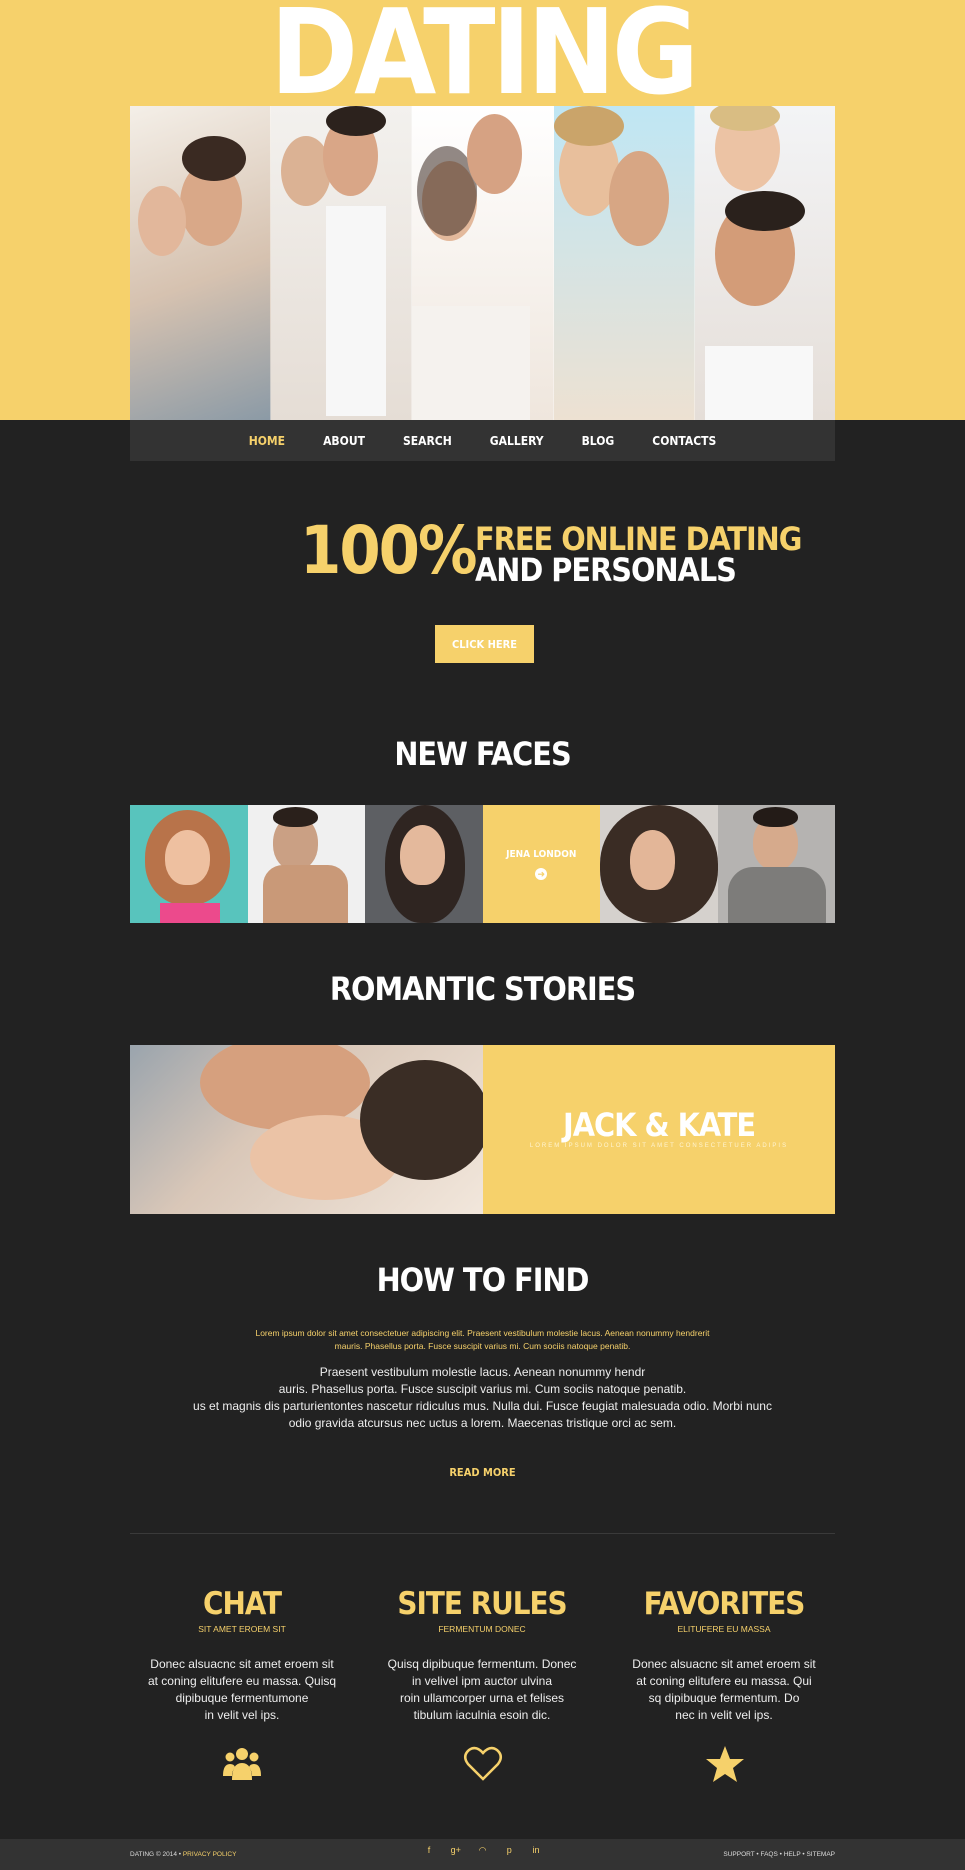 The height and width of the screenshot is (1870, 965). I want to click on nav-contacts: CONTACTS, so click(684, 441).